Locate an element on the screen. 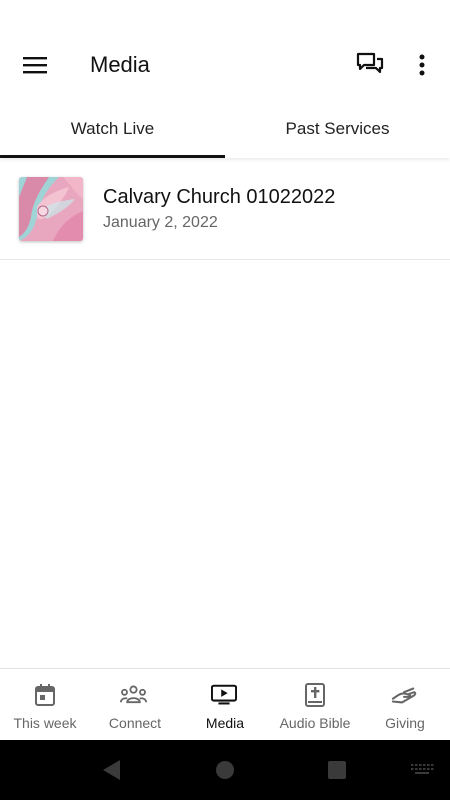 Image resolution: width=450 pixels, height=800 pixels. menu-button is located at coordinates (35, 65).